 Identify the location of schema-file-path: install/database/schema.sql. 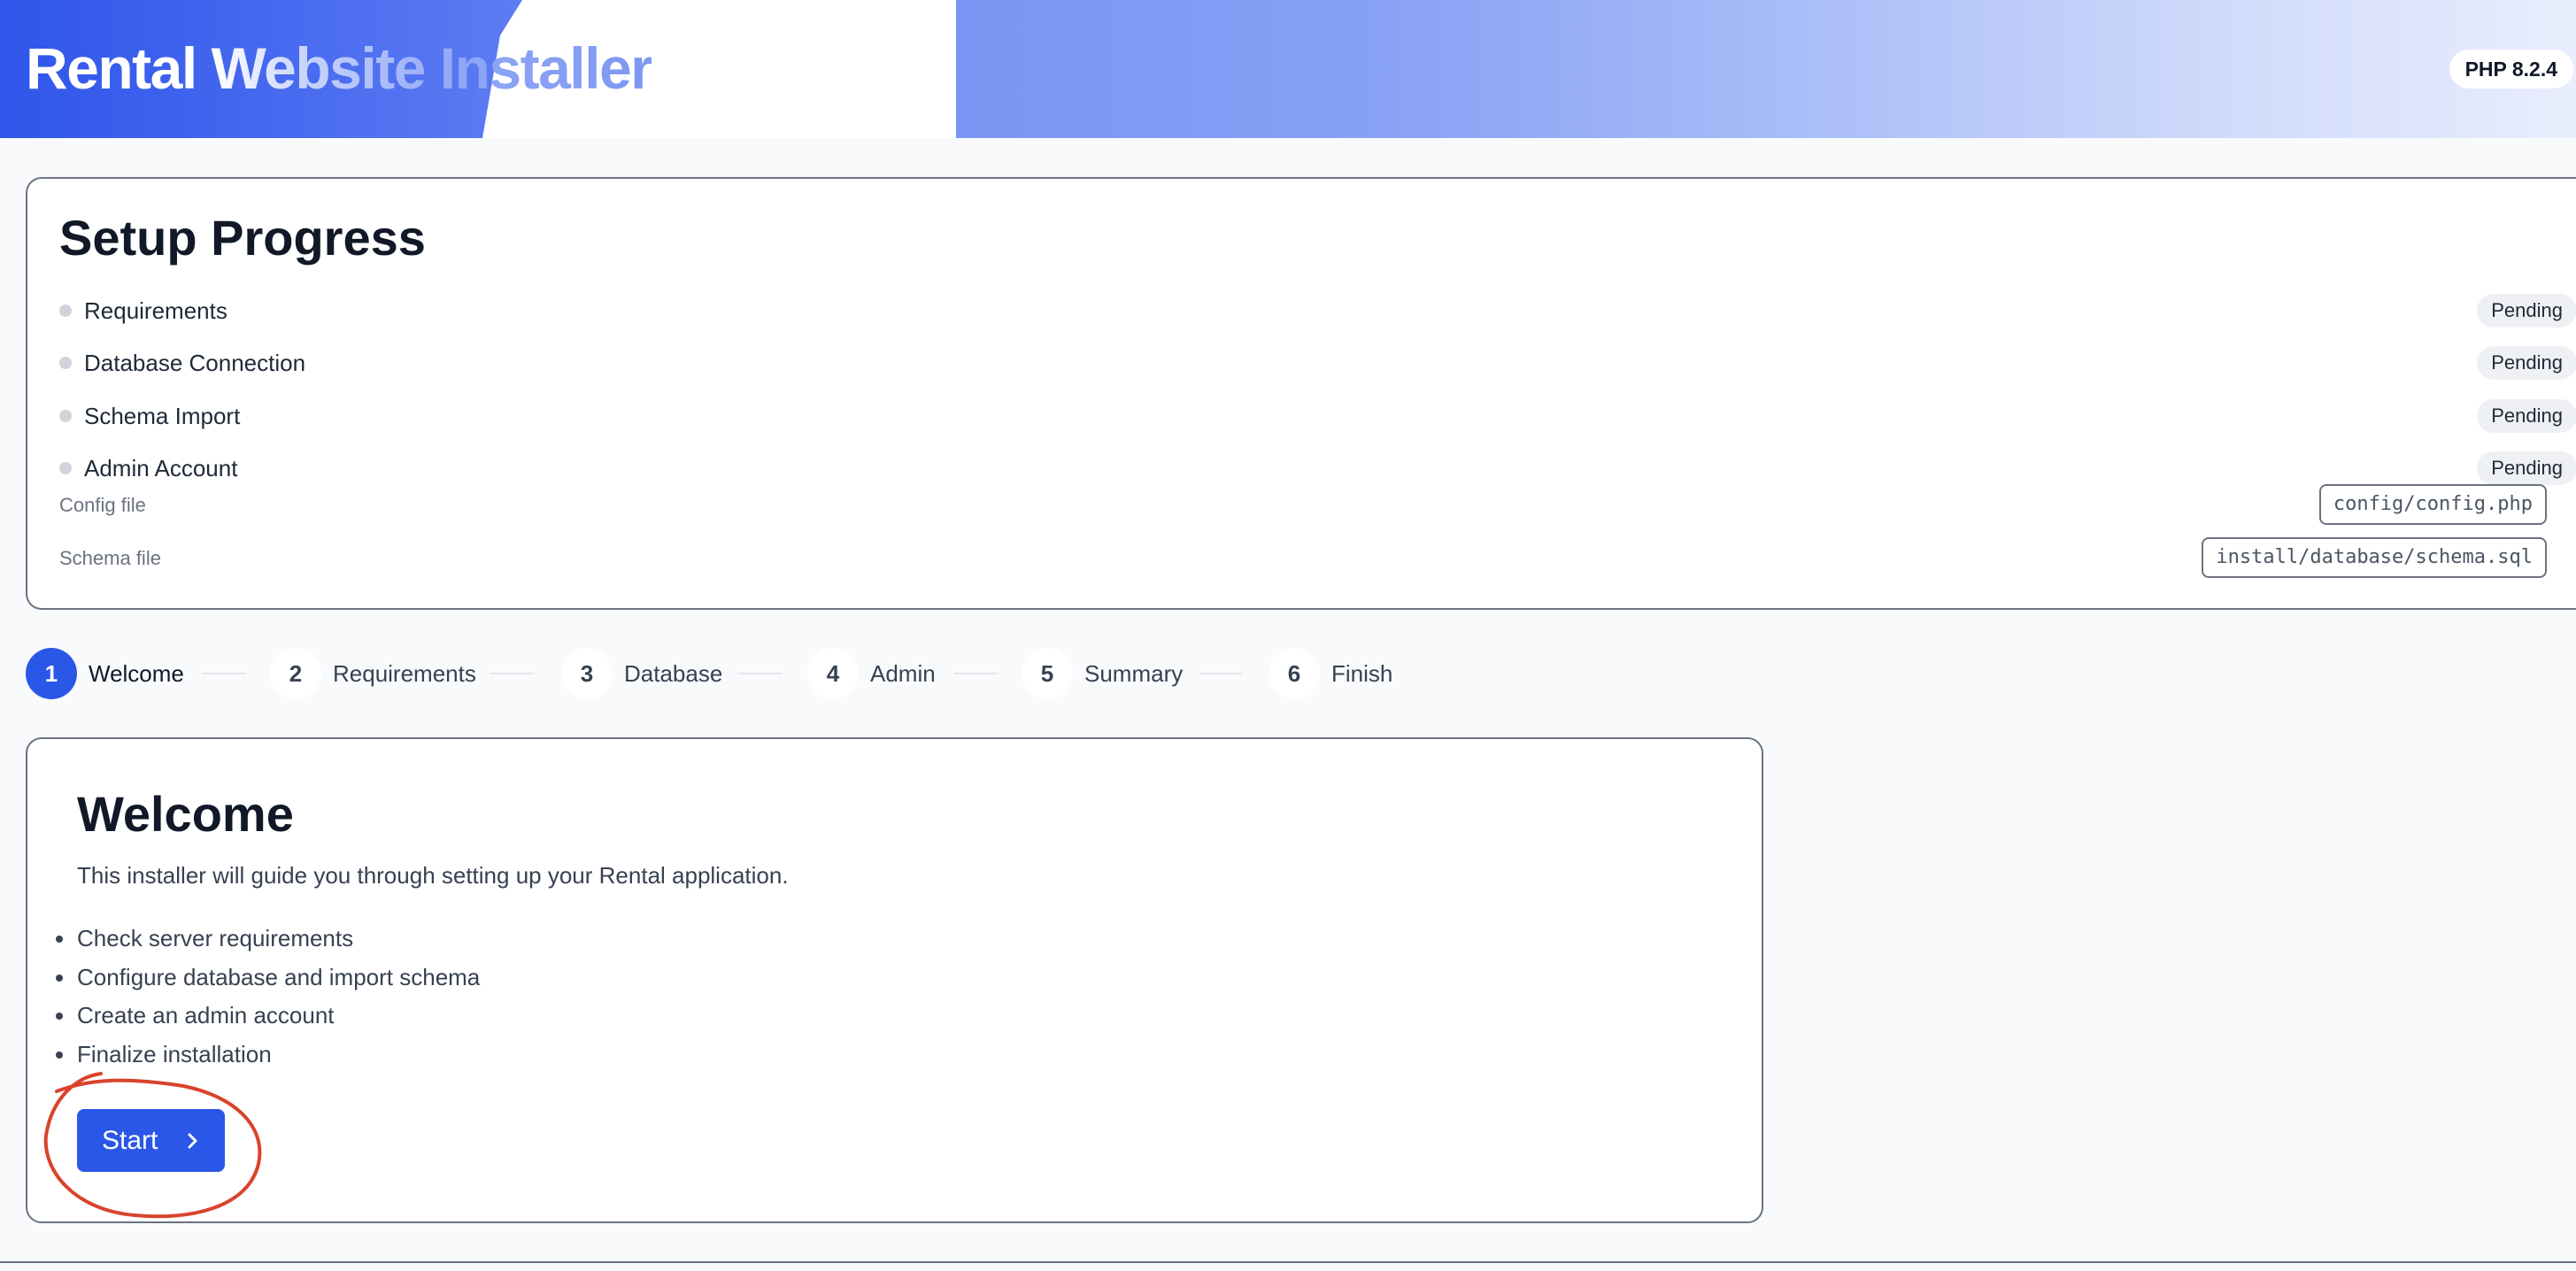
(2374, 557).